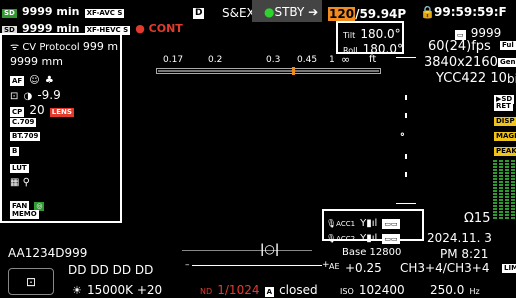 This screenshot has height=298, width=516. I want to click on sun-icon: ☀, so click(77, 290).